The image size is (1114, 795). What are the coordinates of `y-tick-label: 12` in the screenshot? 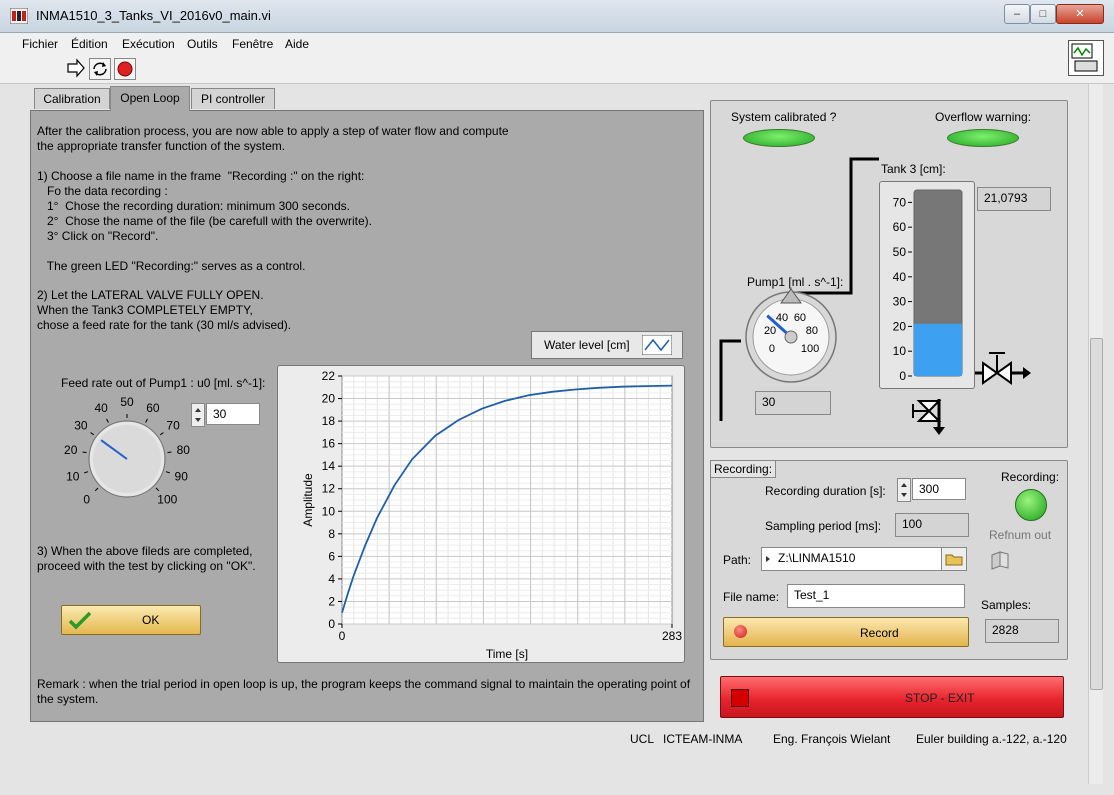 It's located at (329, 489).